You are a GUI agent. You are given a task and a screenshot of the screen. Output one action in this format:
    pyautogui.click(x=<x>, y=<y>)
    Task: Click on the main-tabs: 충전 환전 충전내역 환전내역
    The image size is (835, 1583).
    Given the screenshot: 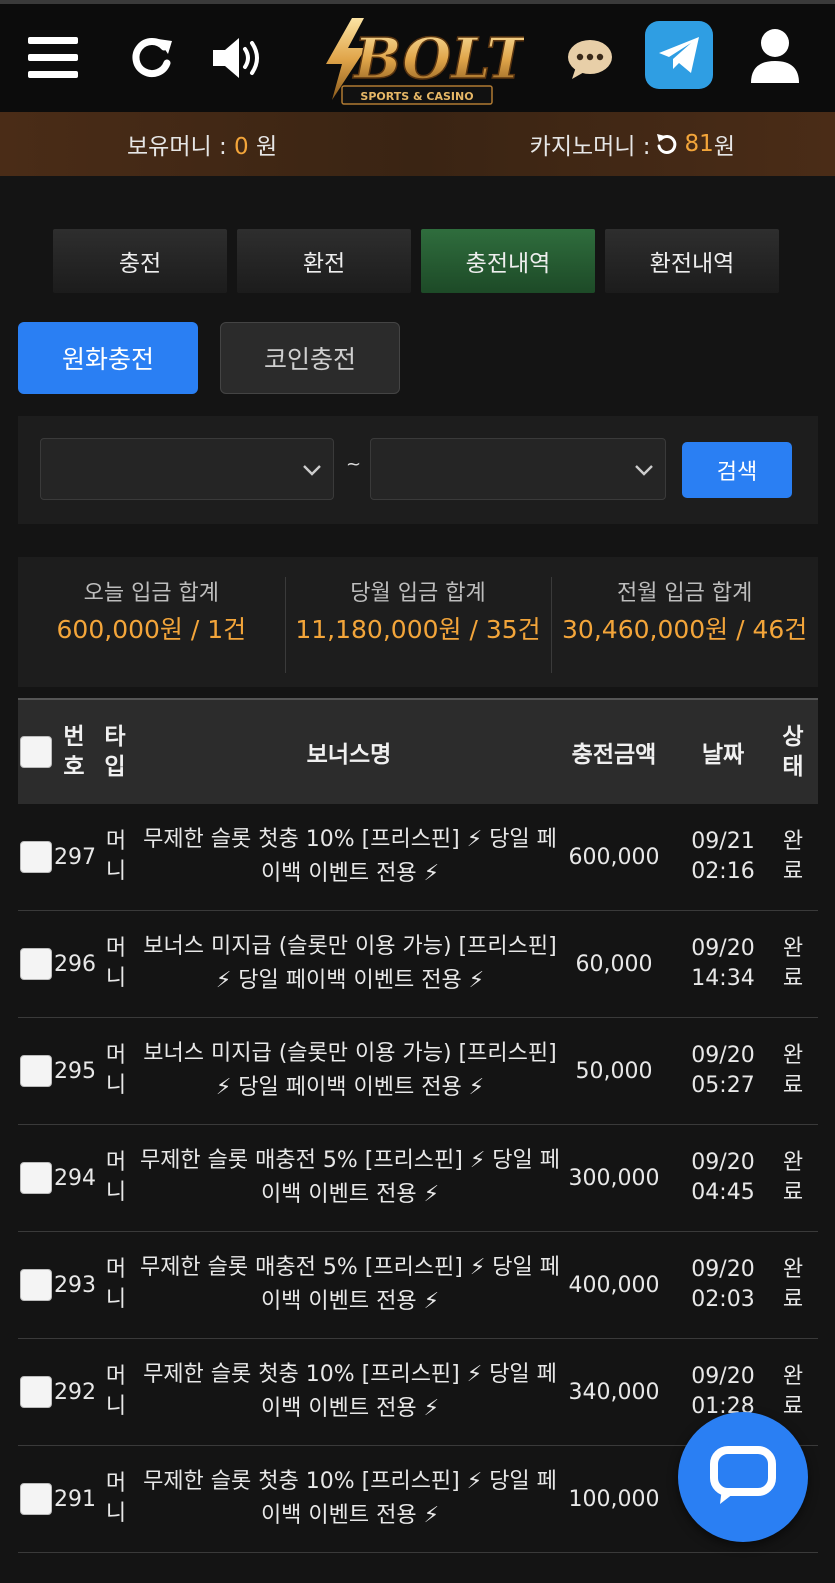 What is the action you would take?
    pyautogui.click(x=416, y=261)
    